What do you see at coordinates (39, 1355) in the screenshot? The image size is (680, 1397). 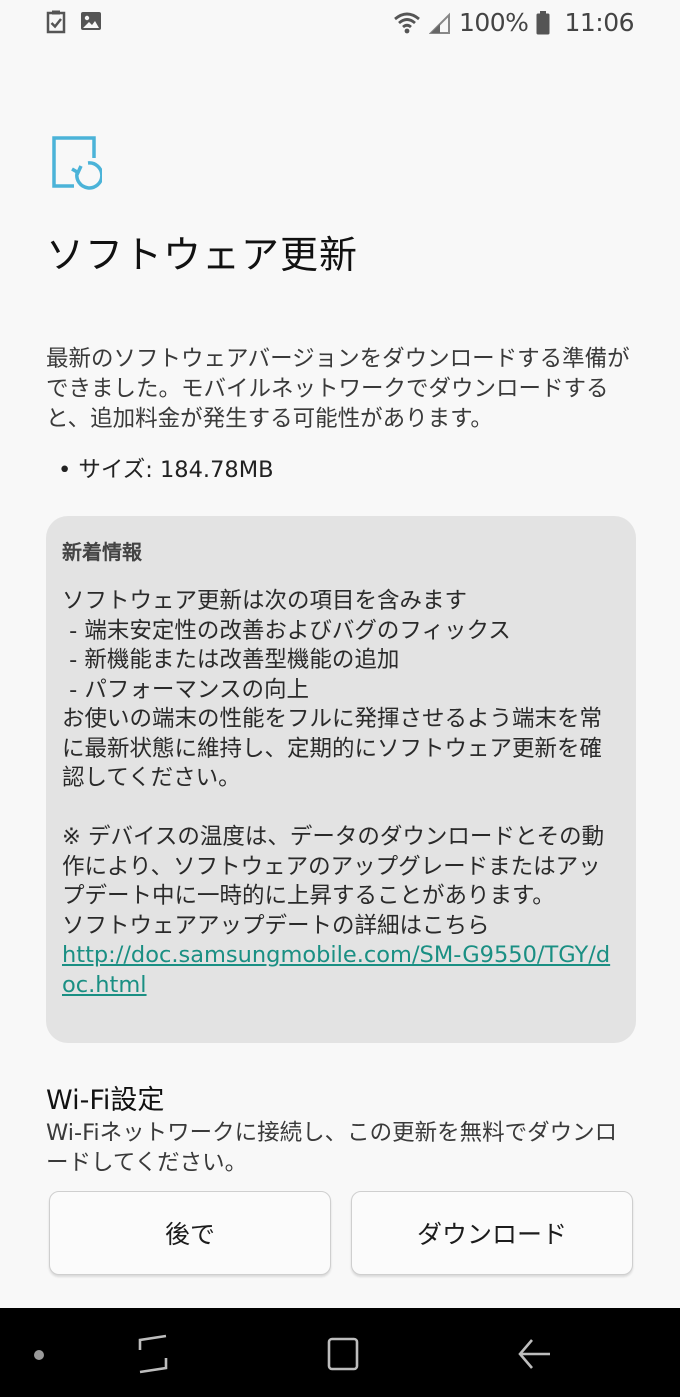 I see `nav-bar-handle` at bounding box center [39, 1355].